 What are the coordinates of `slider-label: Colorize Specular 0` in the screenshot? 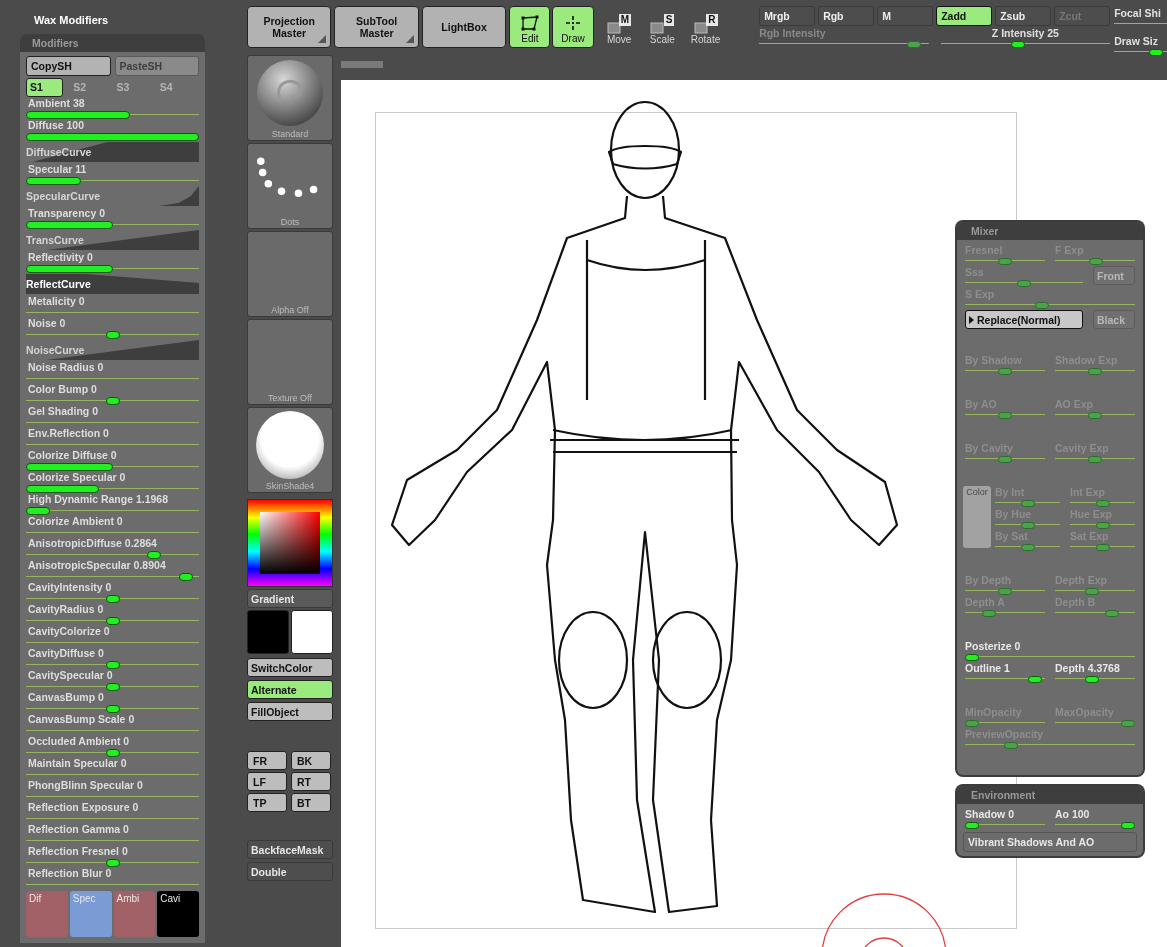 It's located at (77, 477).